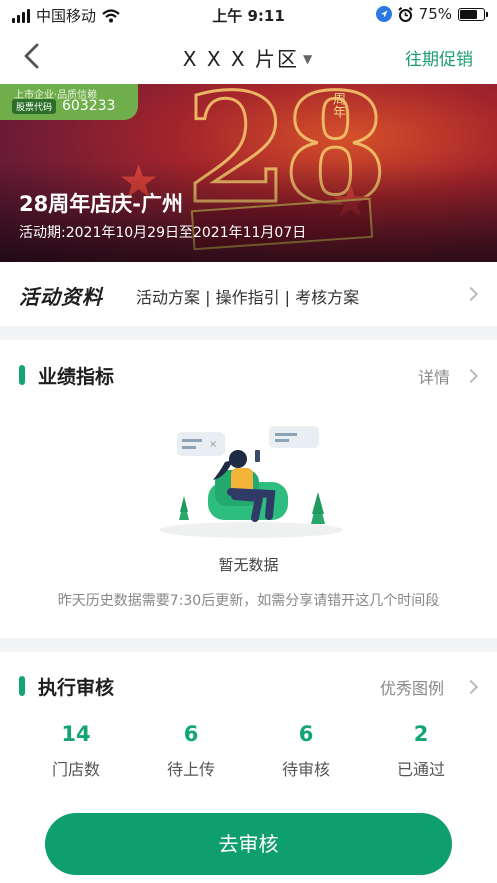 This screenshot has width=497, height=883. Describe the element at coordinates (76, 751) in the screenshot. I see `stat-store-count: 14 门店数` at that location.